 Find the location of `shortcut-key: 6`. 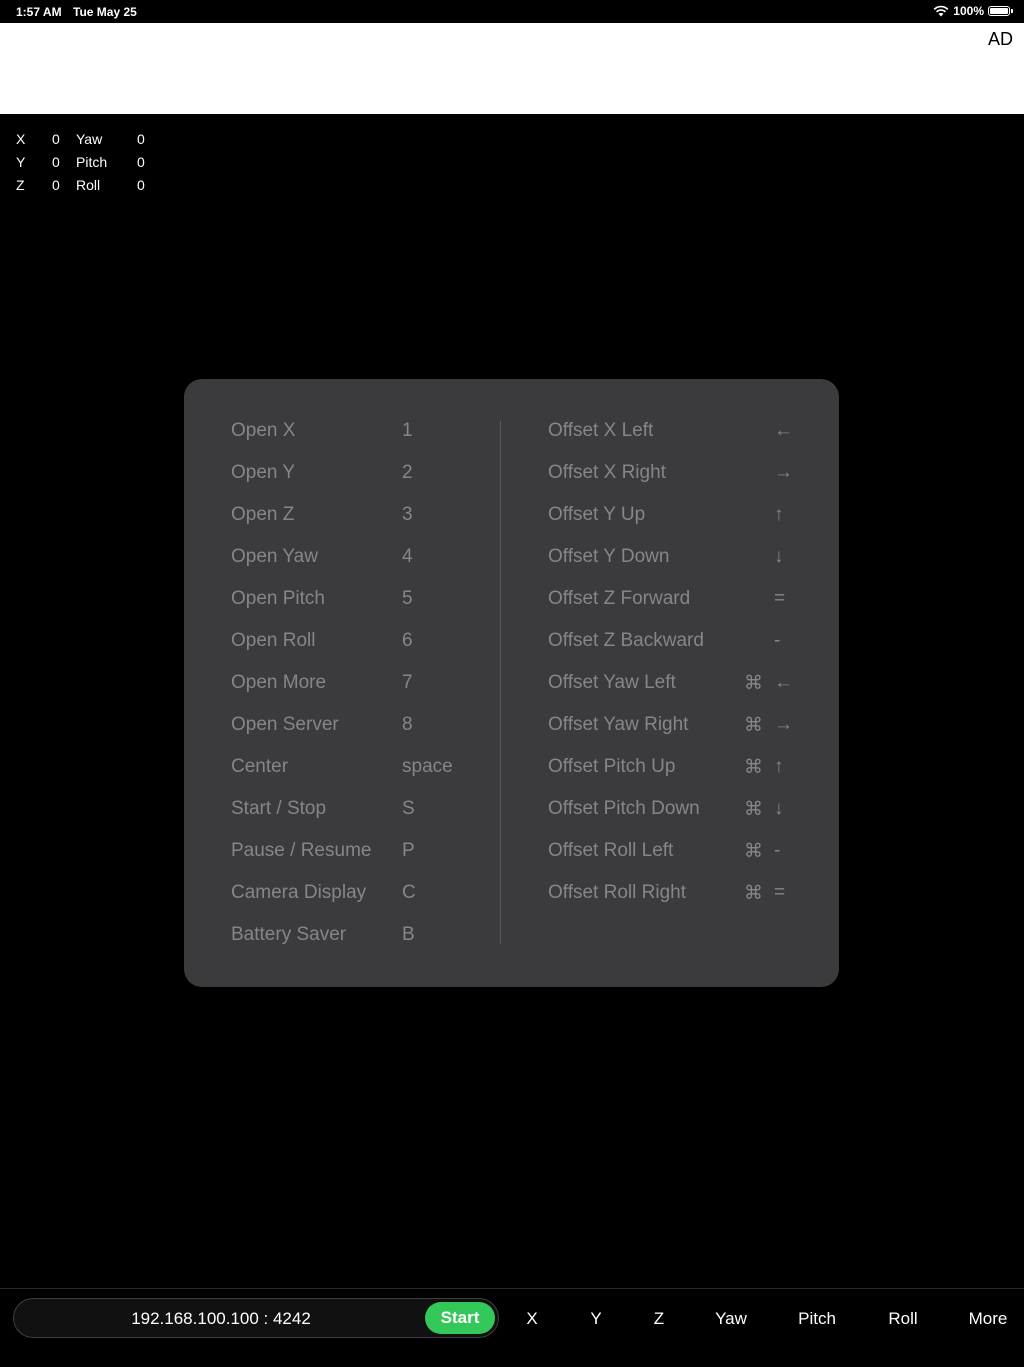

shortcut-key: 6 is located at coordinates (407, 640).